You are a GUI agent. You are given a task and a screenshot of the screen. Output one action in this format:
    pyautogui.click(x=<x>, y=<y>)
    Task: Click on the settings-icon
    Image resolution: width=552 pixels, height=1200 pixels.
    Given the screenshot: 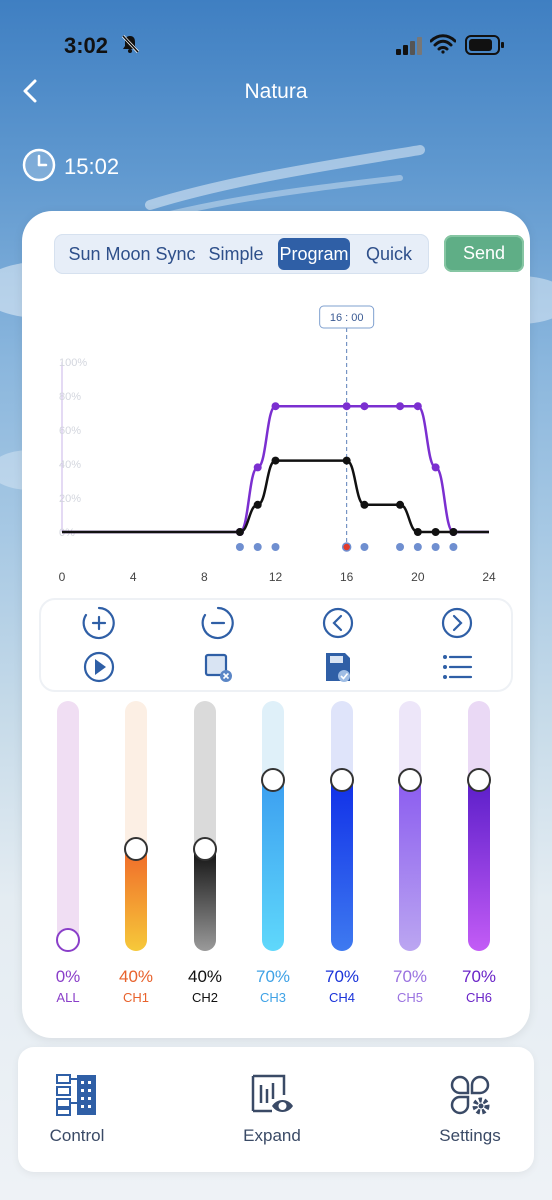 What is the action you would take?
    pyautogui.click(x=470, y=1095)
    